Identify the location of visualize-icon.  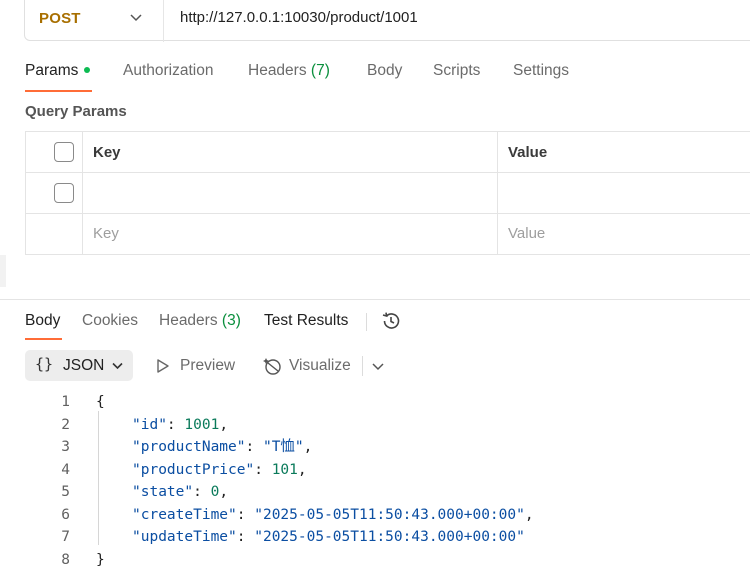
(272, 366).